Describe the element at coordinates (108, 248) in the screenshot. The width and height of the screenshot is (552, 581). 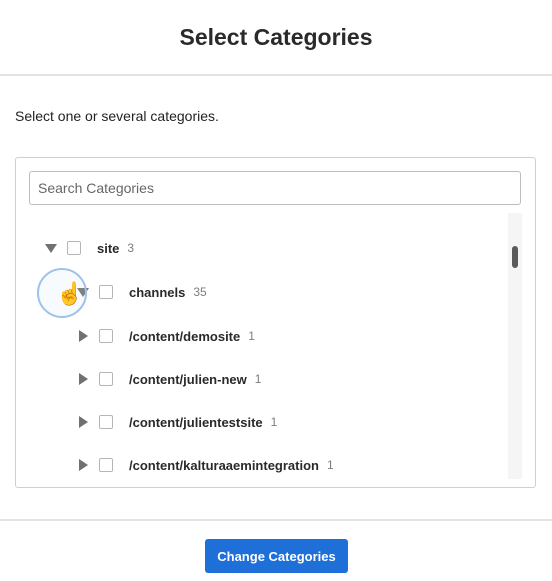
I see `node-label: site` at that location.